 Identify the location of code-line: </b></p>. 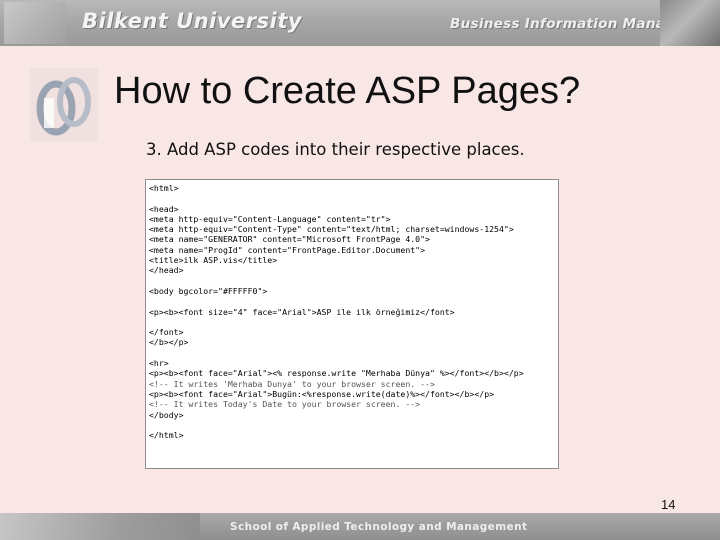
(169, 342).